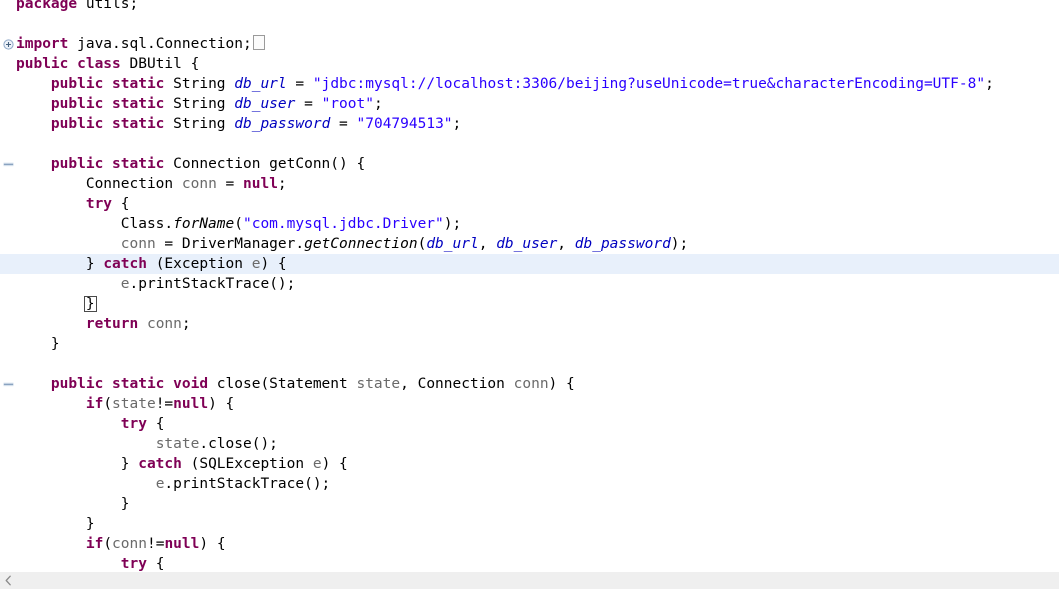  Describe the element at coordinates (457, 384) in the screenshot. I see `code-token: , Connection` at that location.